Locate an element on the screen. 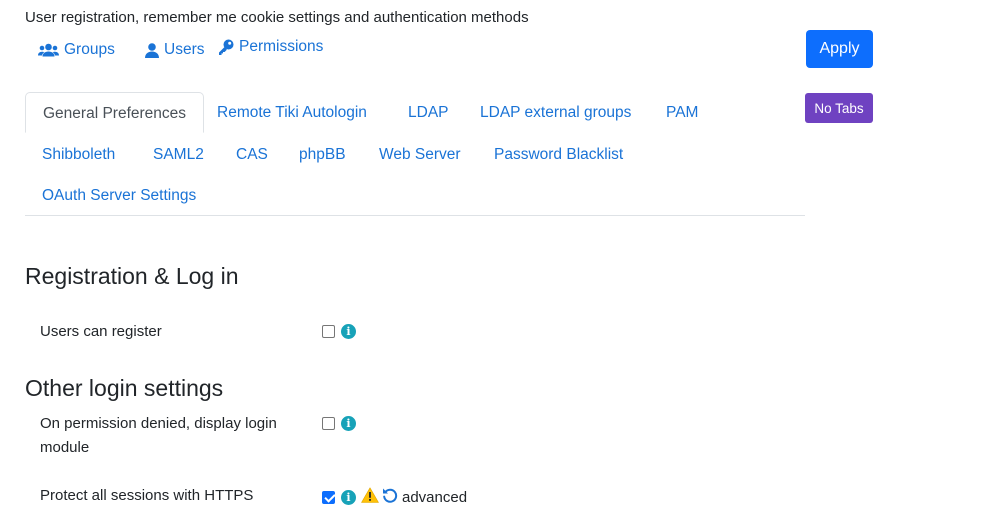 The height and width of the screenshot is (522, 1000). no-tabs-button: No Tabs is located at coordinates (839, 108).